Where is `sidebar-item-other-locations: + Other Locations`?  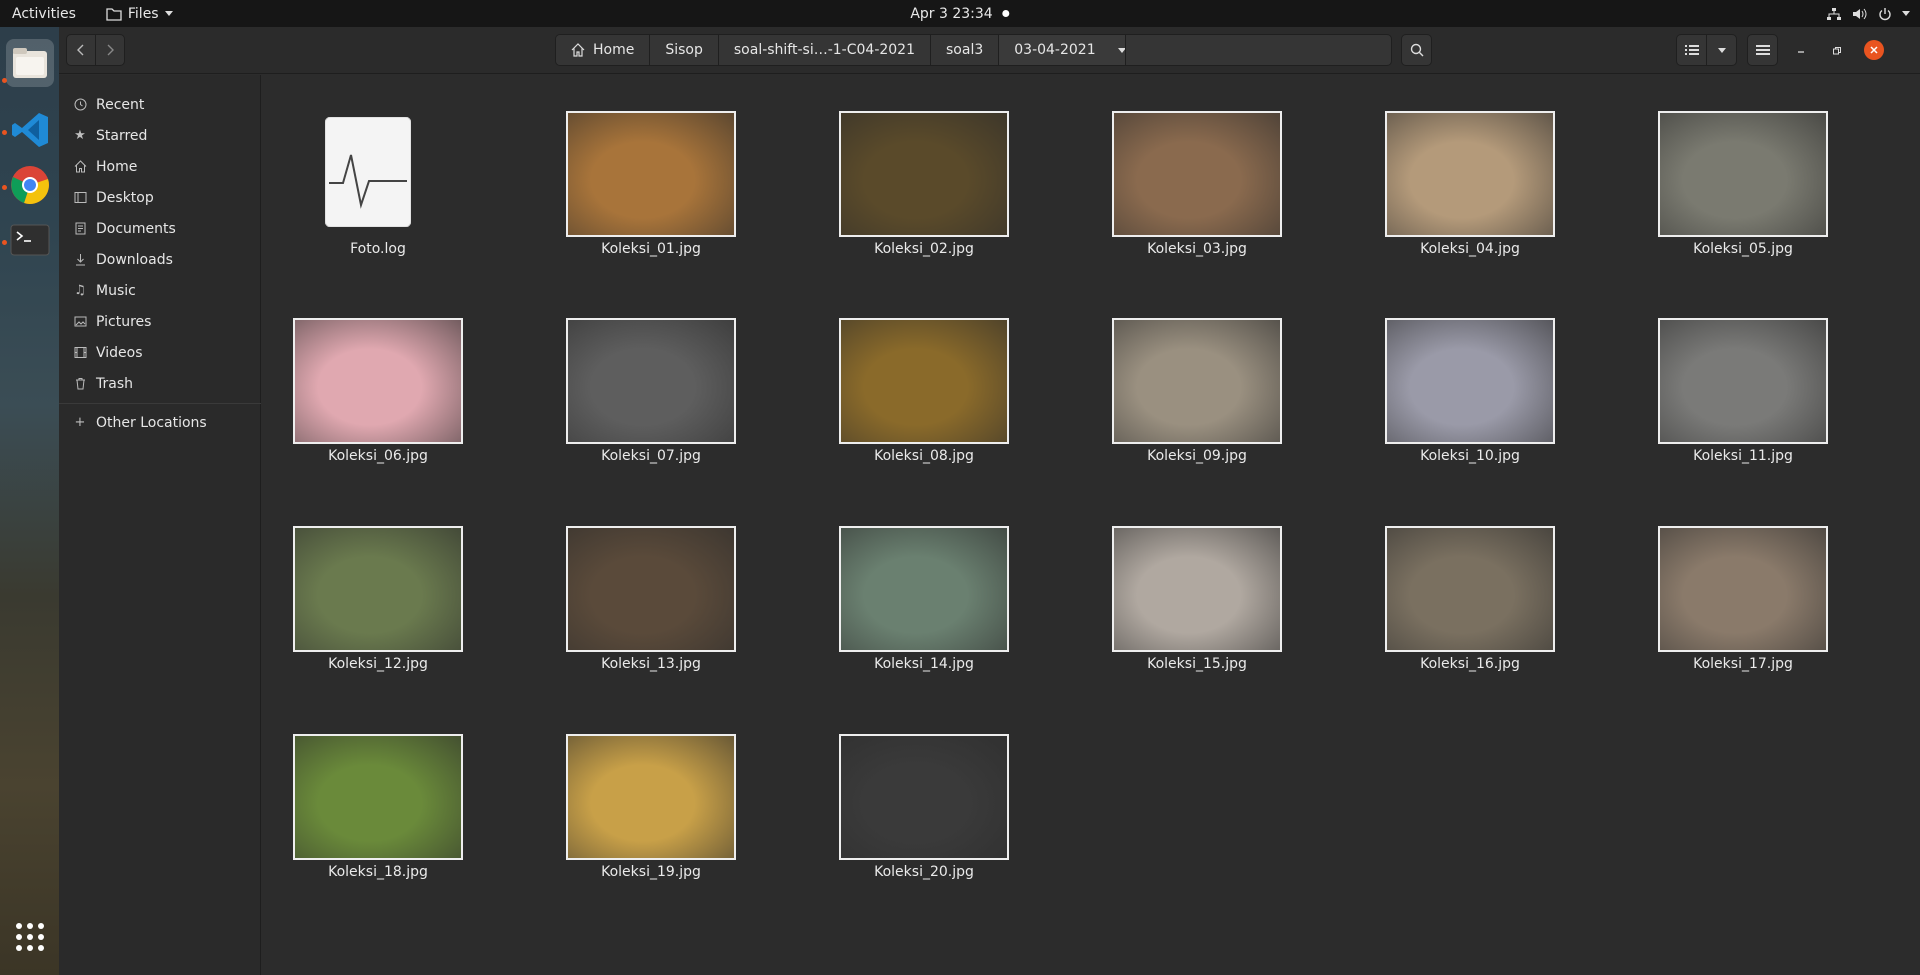 sidebar-item-other-locations: + Other Locations is located at coordinates (160, 422).